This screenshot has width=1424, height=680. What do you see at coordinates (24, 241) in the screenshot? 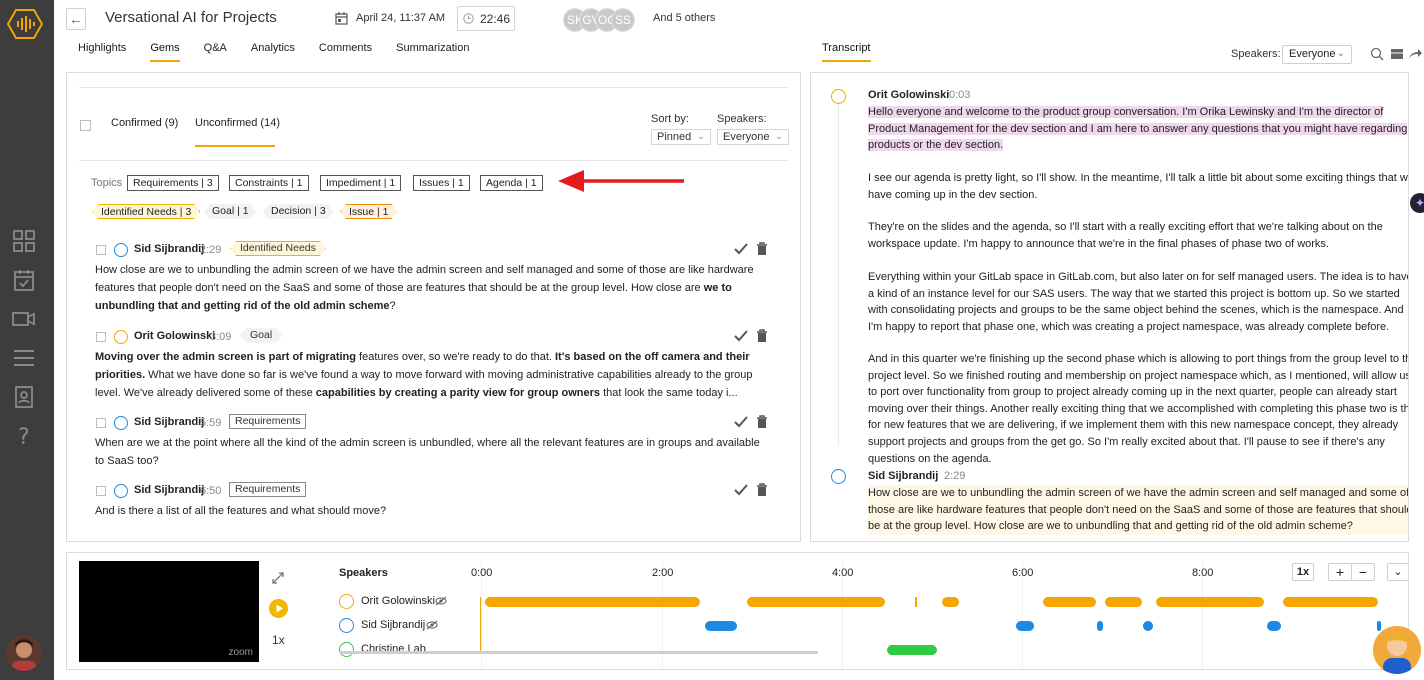
I see `dashboard-grid-icon` at bounding box center [24, 241].